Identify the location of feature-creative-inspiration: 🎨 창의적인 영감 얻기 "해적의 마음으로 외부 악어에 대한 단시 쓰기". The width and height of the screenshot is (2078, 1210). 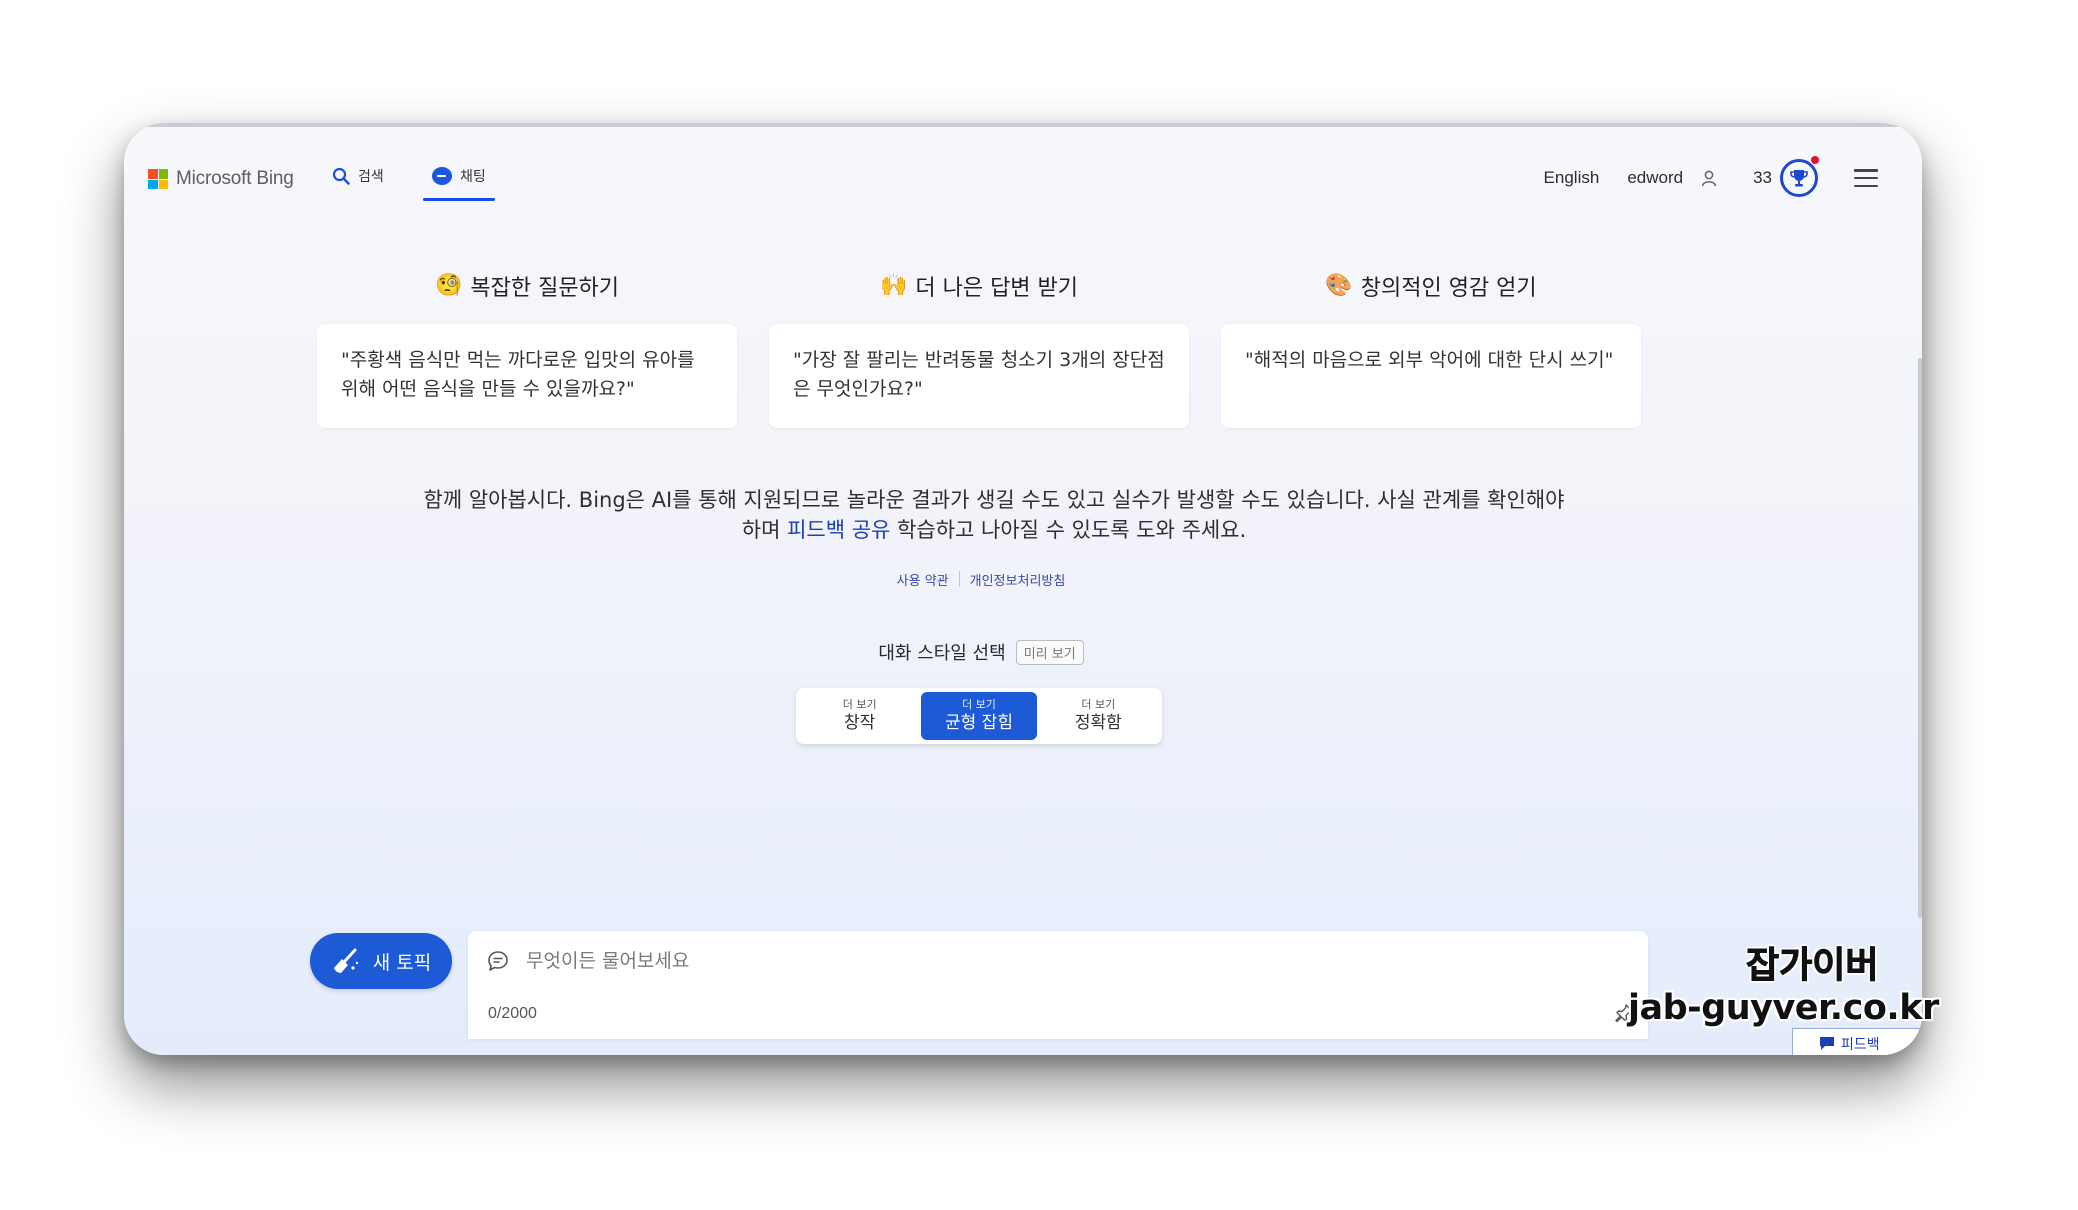
(1431, 348).